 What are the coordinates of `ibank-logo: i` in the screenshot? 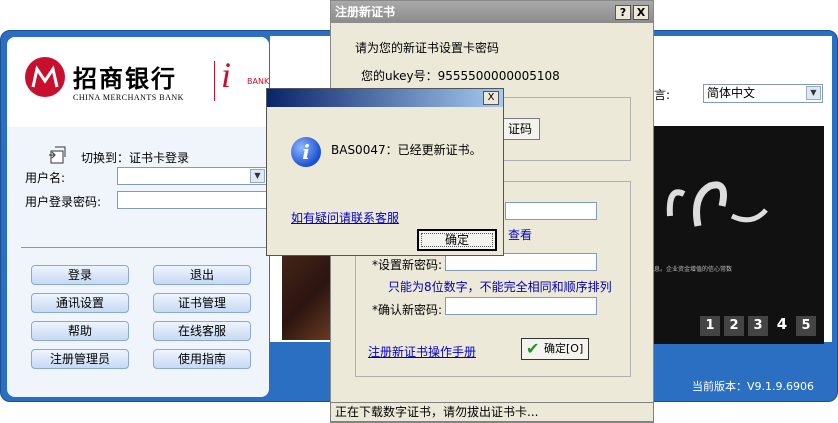 It's located at (226, 75).